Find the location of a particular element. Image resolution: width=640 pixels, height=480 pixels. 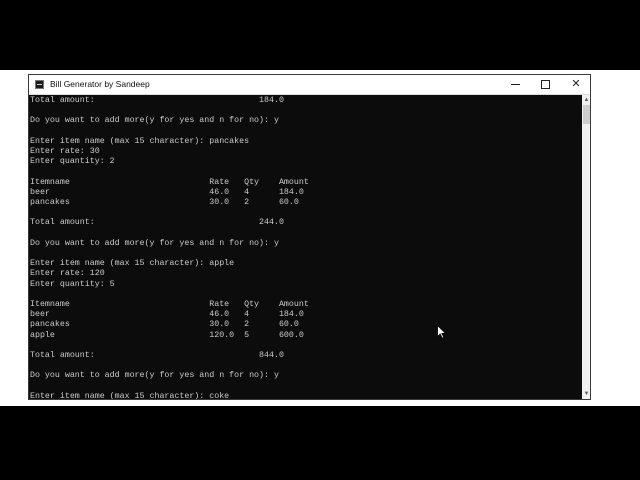

close-icon: ✕ is located at coordinates (576, 84).